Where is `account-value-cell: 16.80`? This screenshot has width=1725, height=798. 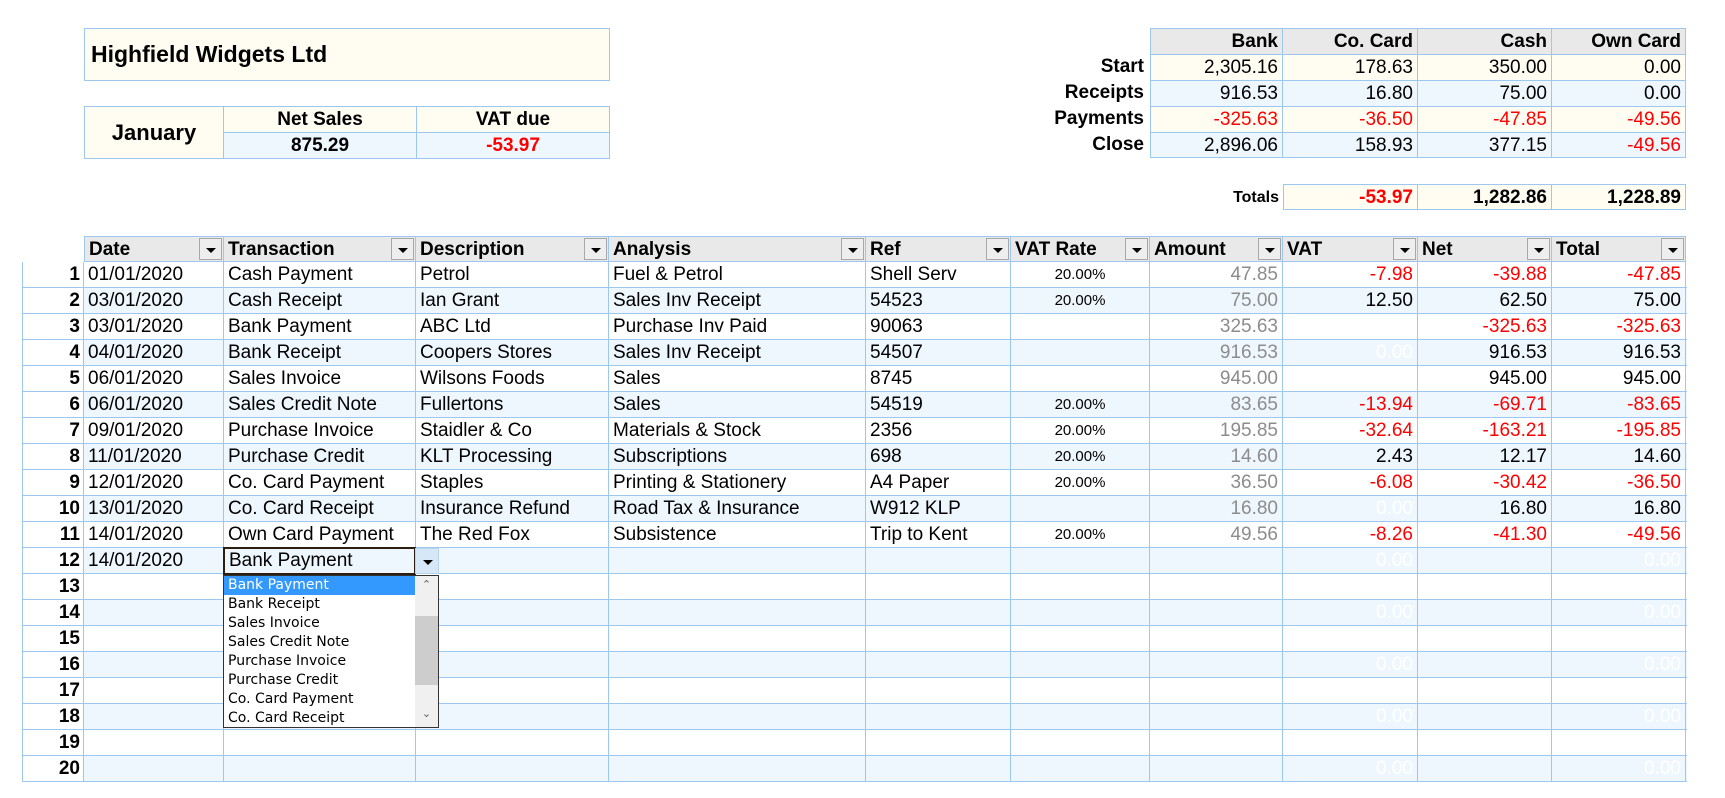 account-value-cell: 16.80 is located at coordinates (1350, 93).